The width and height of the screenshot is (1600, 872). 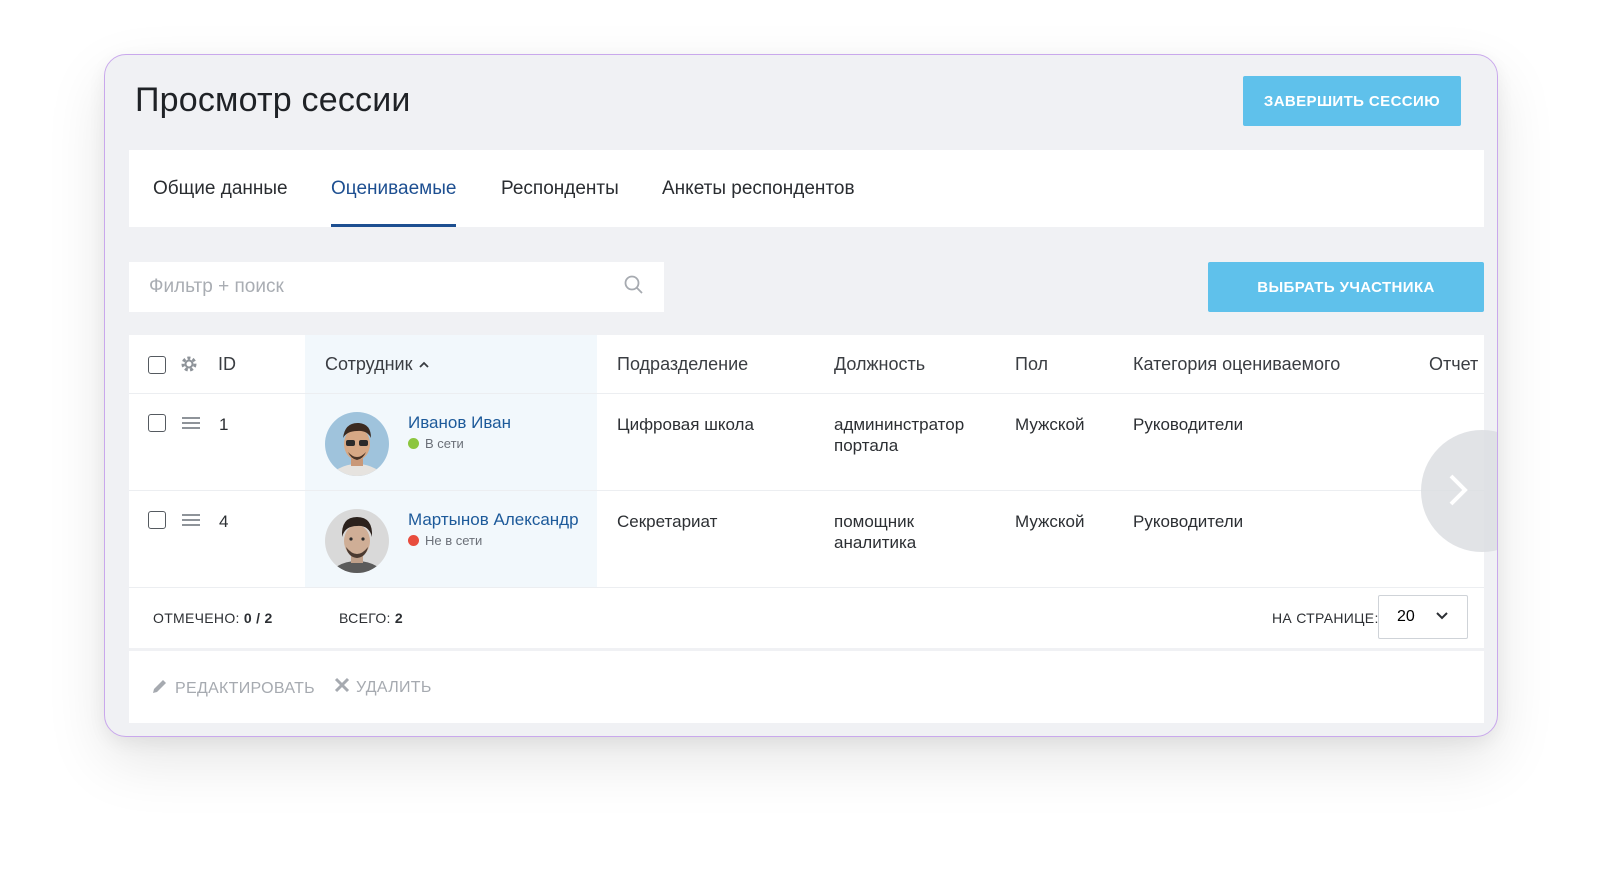 What do you see at coordinates (1346, 287) in the screenshot?
I see `select-participant-button: ВЫБРАТЬ УЧАСТНИКА` at bounding box center [1346, 287].